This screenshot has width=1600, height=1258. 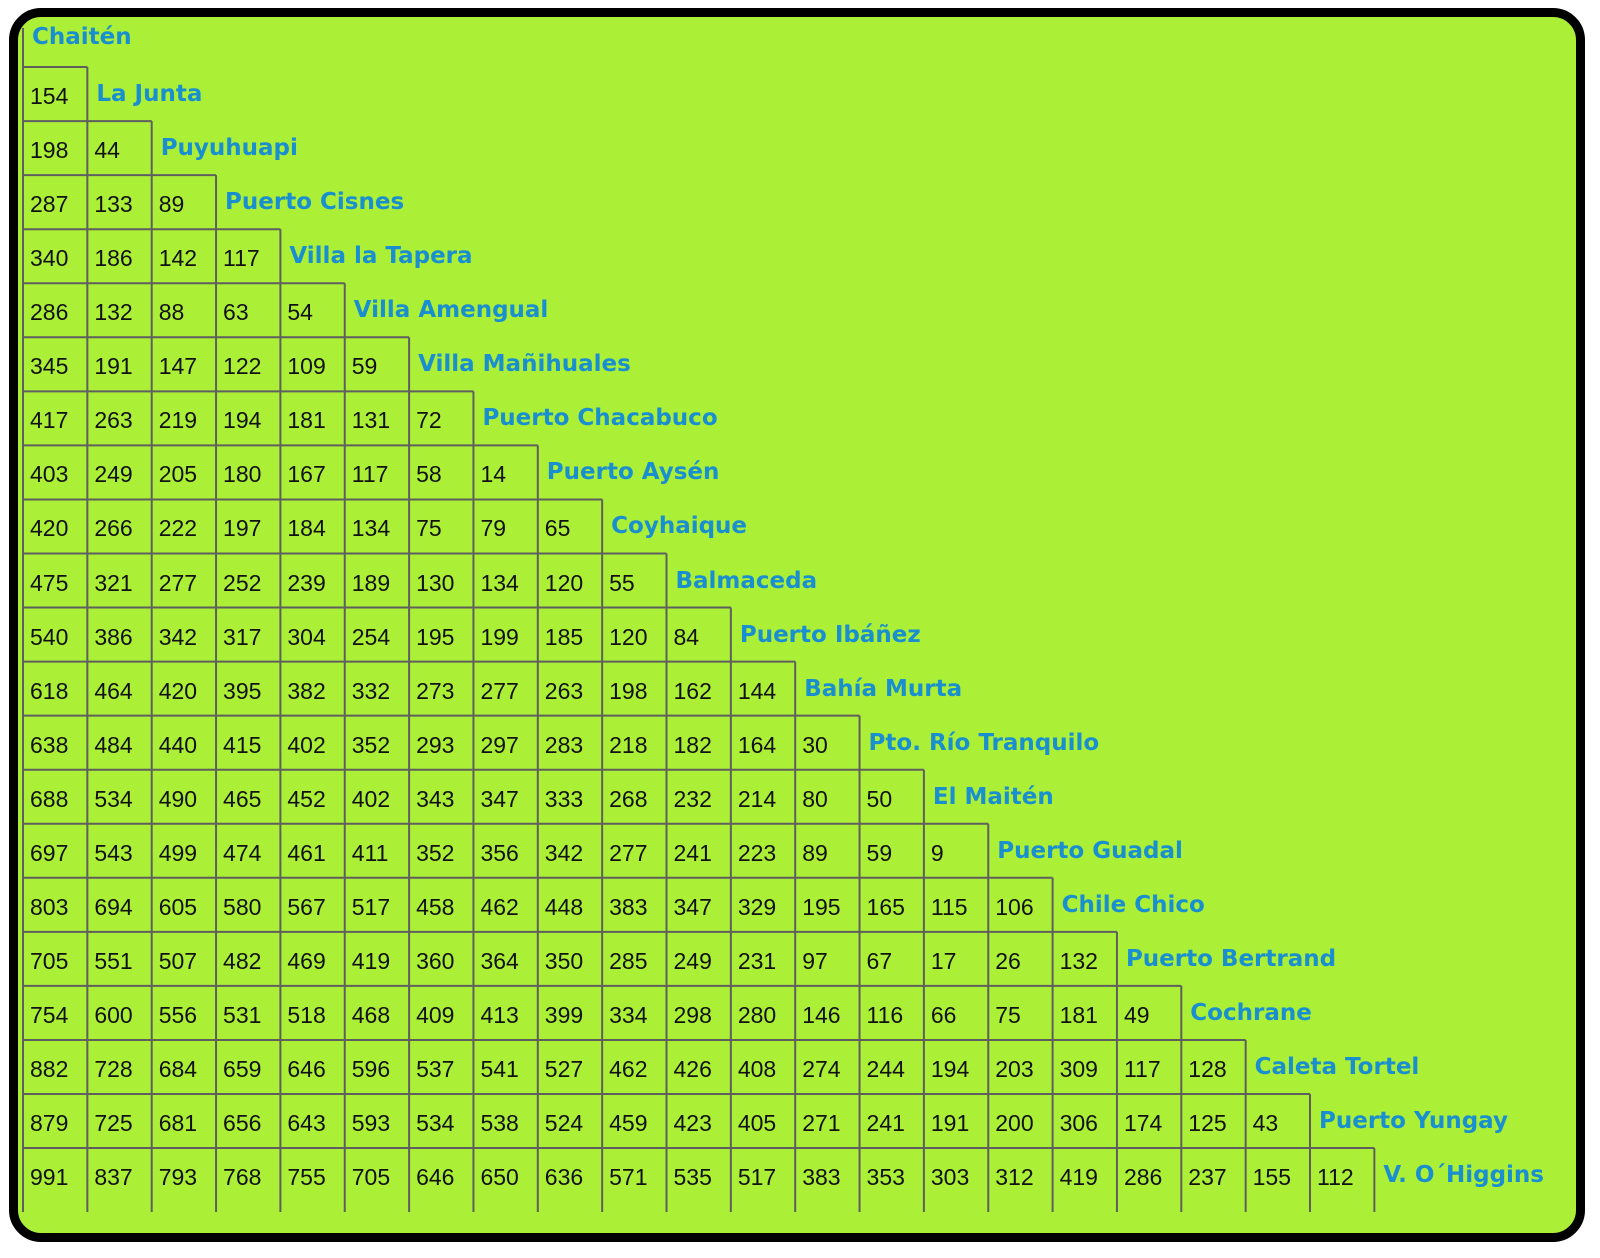 I want to click on town-label: Caleta Tortel, so click(x=1337, y=1066).